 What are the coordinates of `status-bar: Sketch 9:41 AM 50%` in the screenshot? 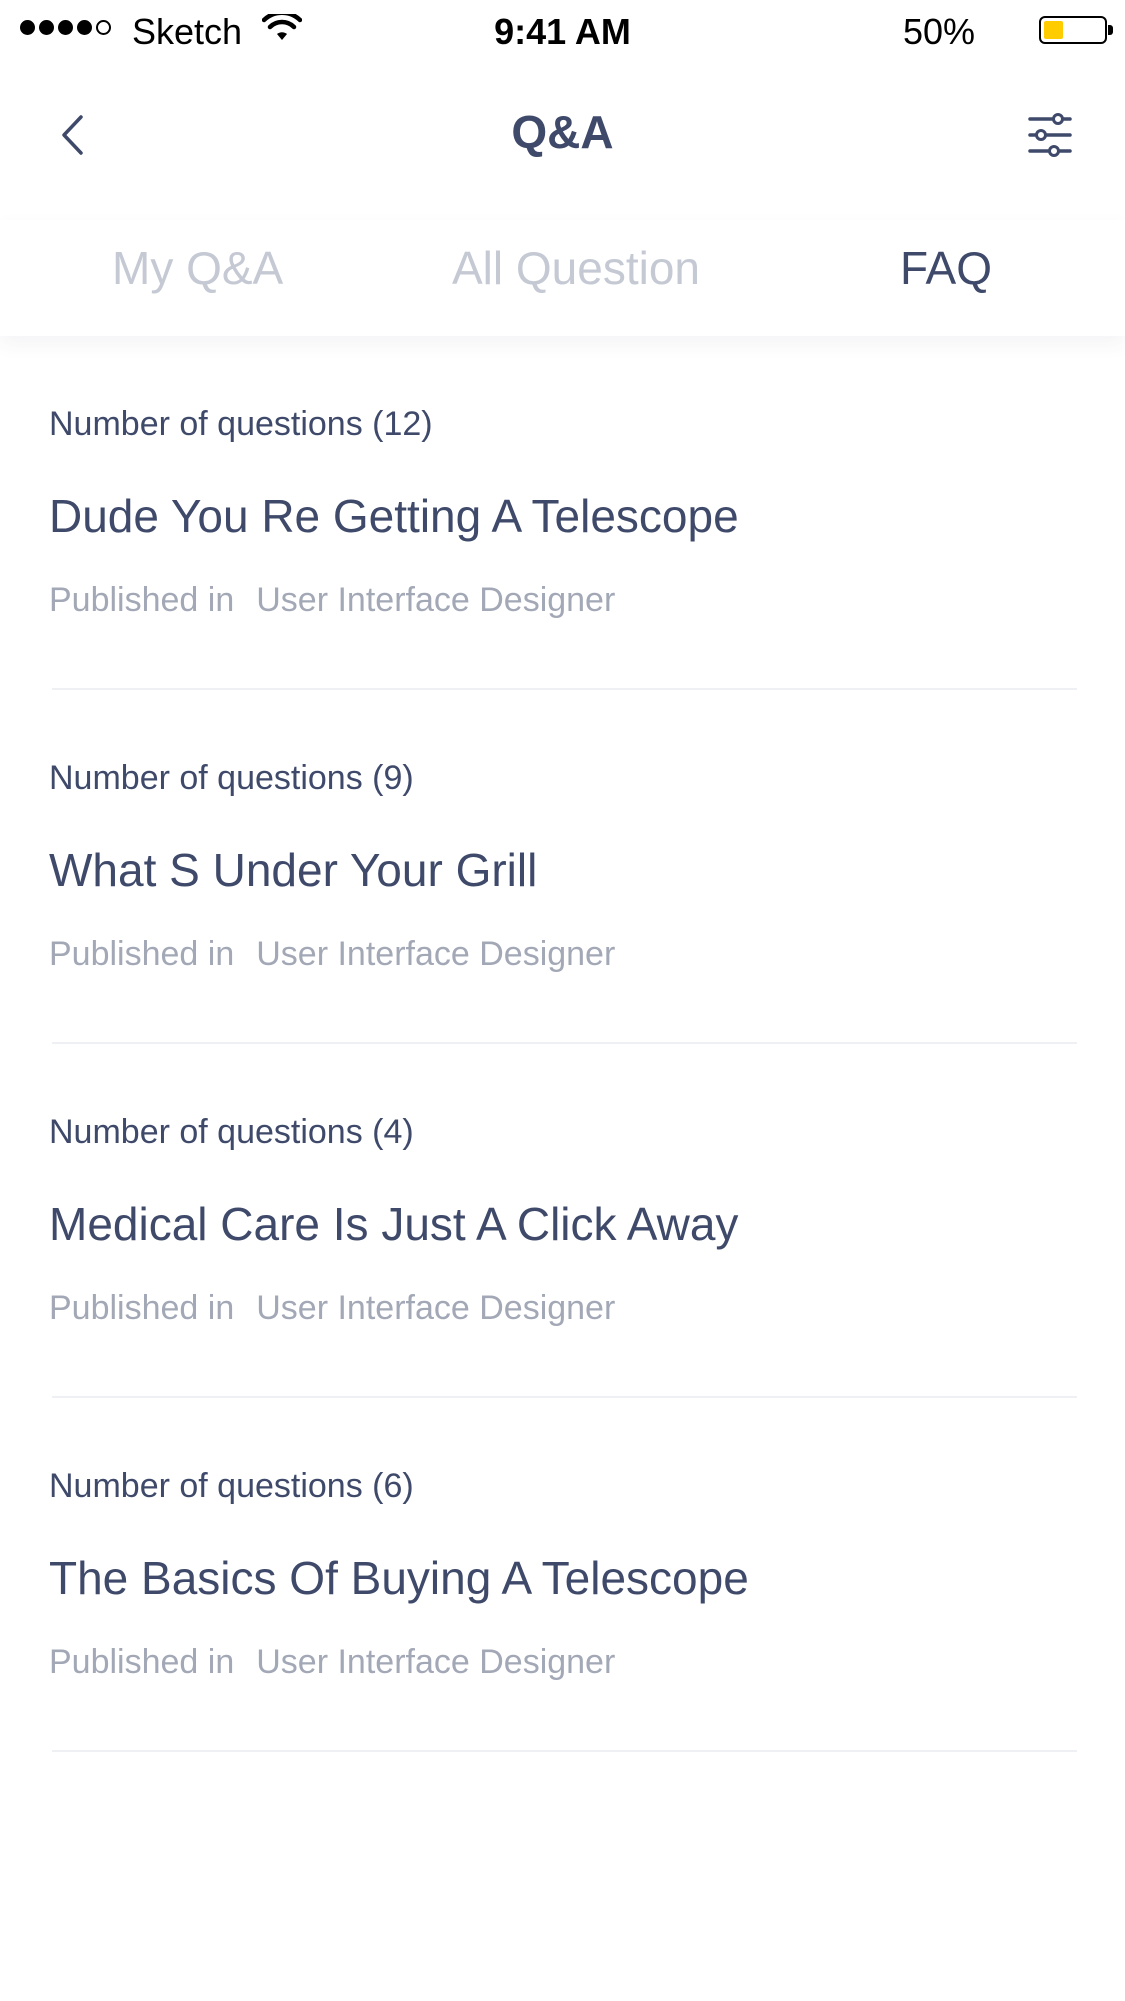 It's located at (562, 32).